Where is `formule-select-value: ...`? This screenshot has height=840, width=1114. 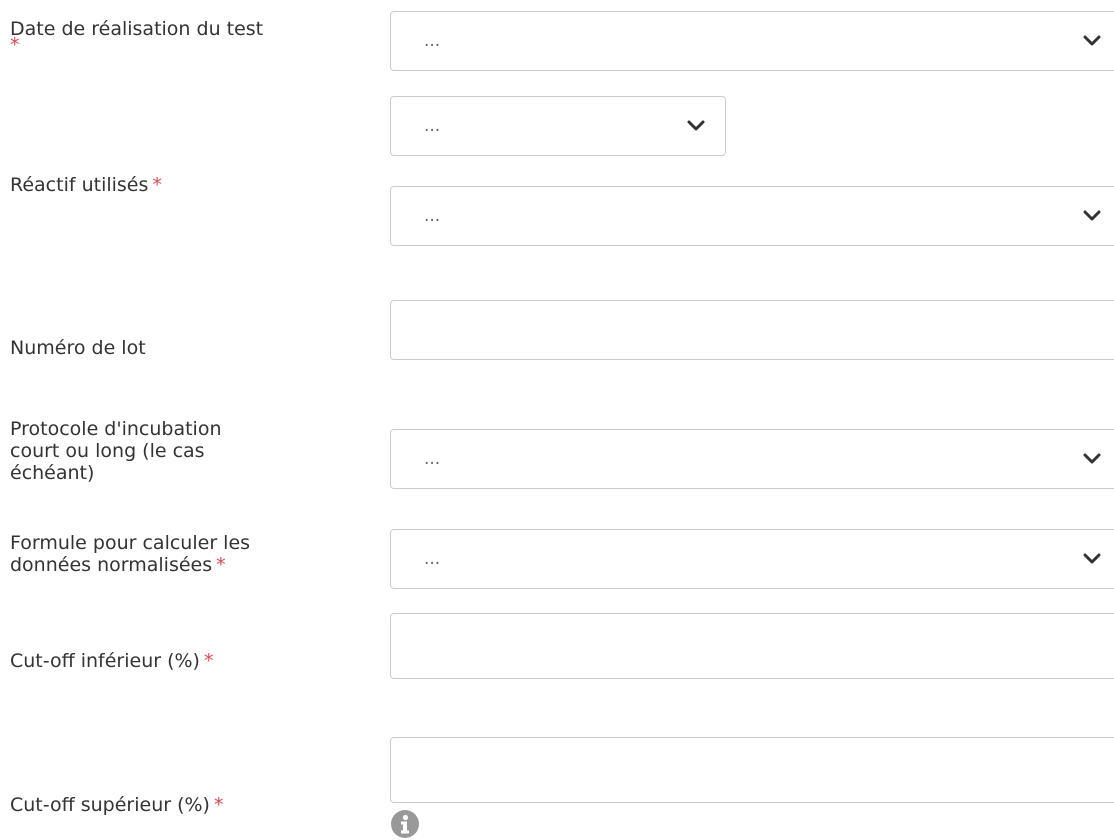 formule-select-value: ... is located at coordinates (432, 559).